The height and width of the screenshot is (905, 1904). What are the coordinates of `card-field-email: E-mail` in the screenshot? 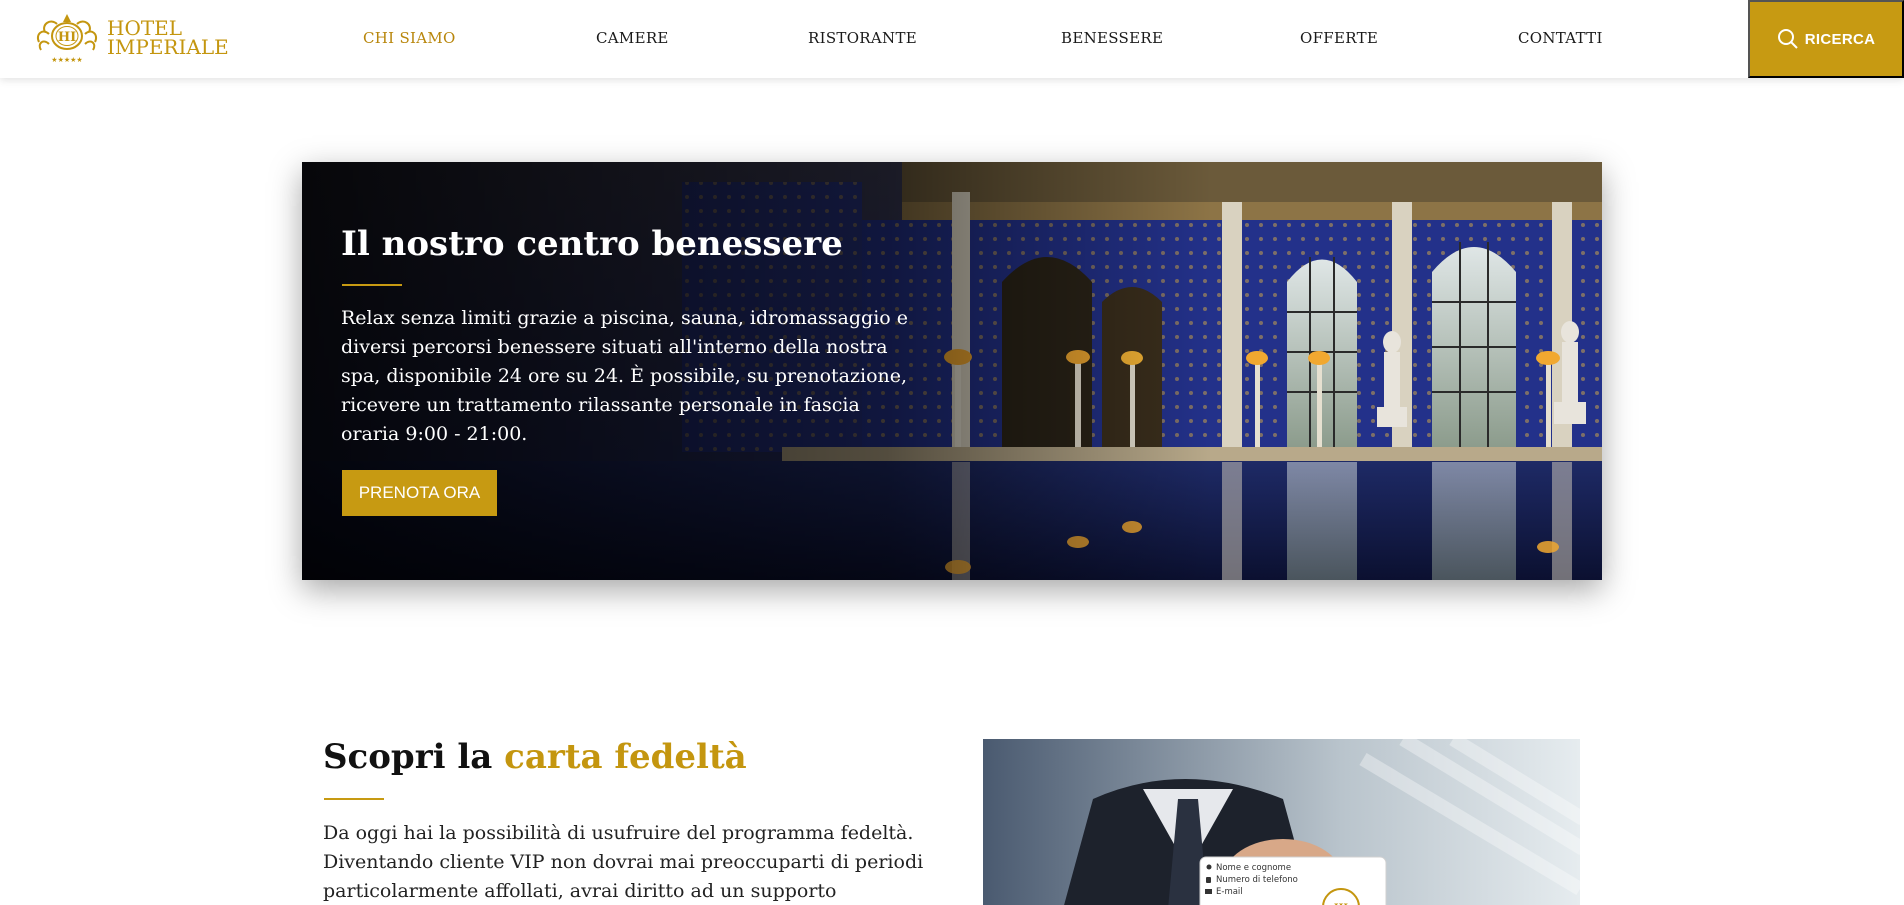 It's located at (1229, 892).